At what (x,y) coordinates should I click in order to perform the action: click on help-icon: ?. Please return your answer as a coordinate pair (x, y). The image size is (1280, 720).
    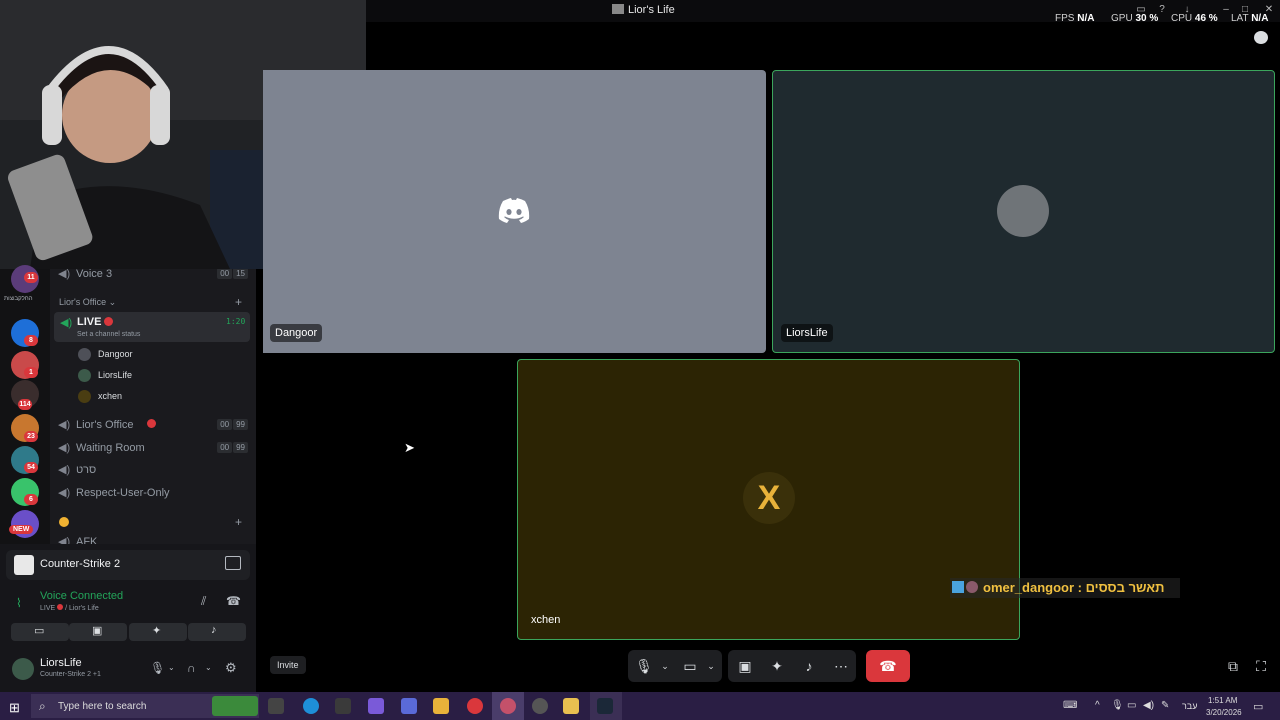
    Looking at the image, I should click on (1162, 10).